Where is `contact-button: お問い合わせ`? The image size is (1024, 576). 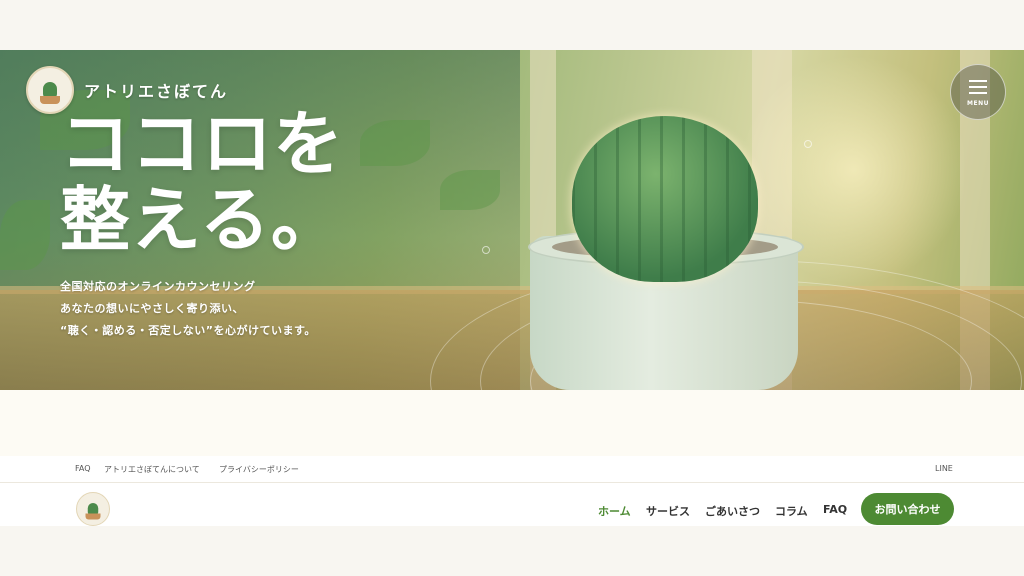
contact-button: お問い合わせ is located at coordinates (907, 509).